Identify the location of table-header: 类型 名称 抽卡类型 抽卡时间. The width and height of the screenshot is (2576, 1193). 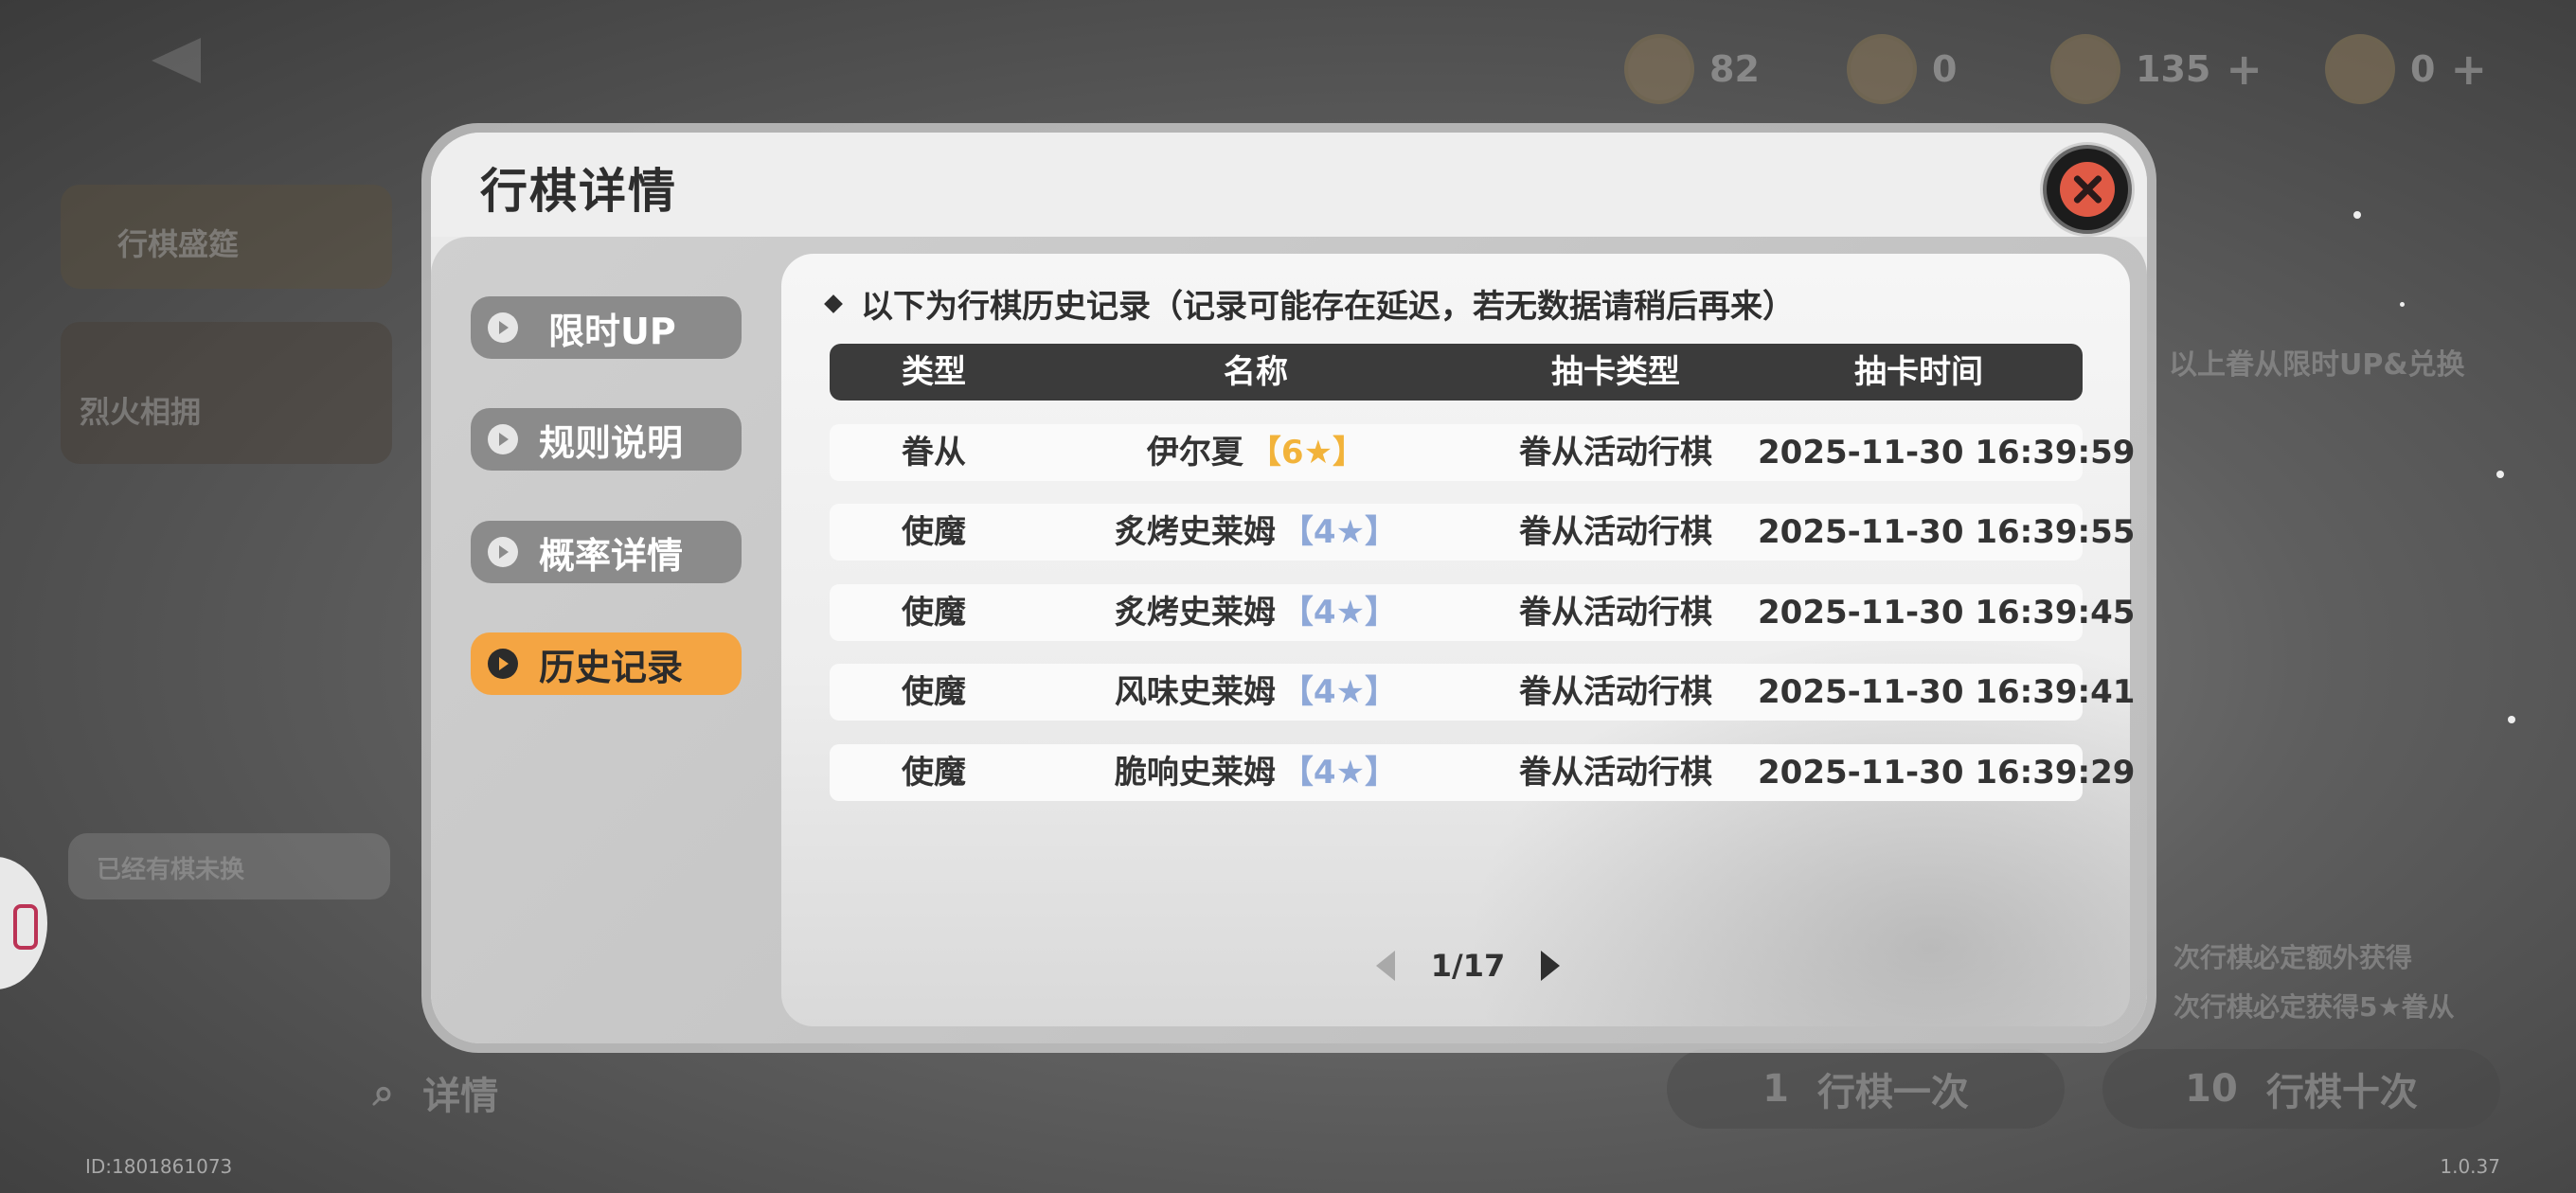
(1456, 372).